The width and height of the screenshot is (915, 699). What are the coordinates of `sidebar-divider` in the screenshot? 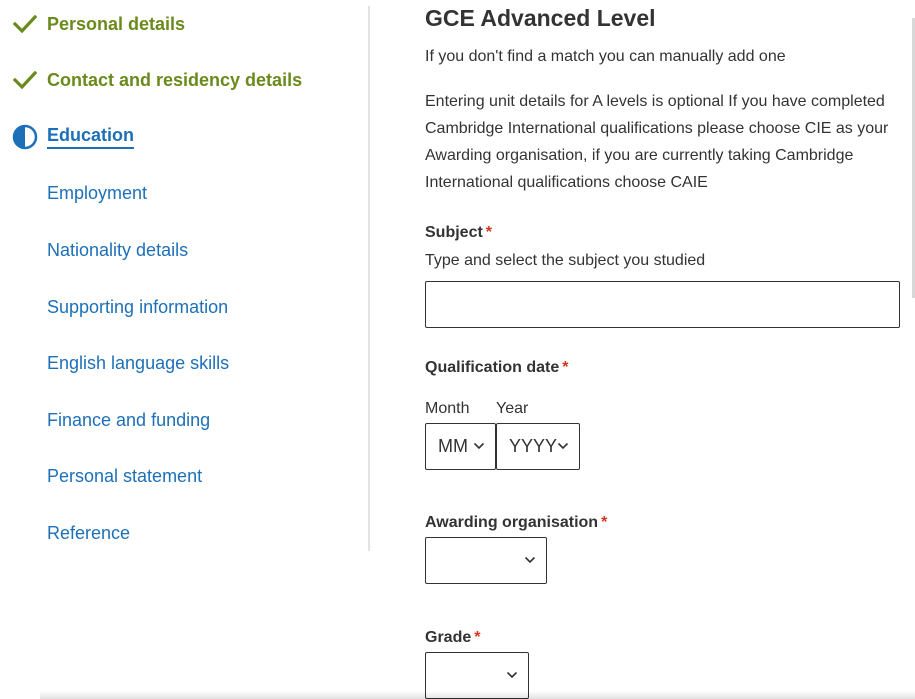 It's located at (369, 278).